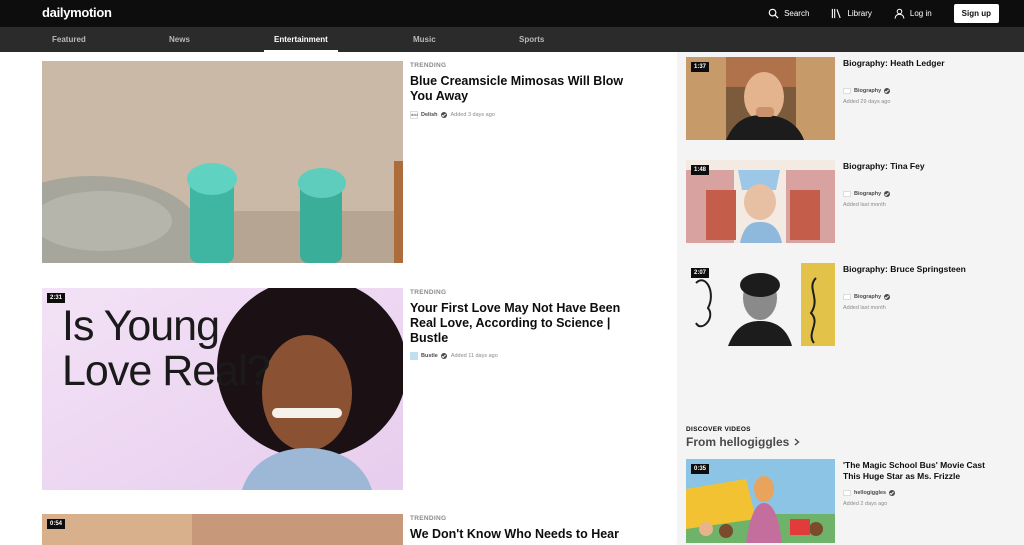 The height and width of the screenshot is (545, 1024). What do you see at coordinates (869, 498) in the screenshot?
I see `sidebar-video-meta: hellogiggles Added 2 days ago` at bounding box center [869, 498].